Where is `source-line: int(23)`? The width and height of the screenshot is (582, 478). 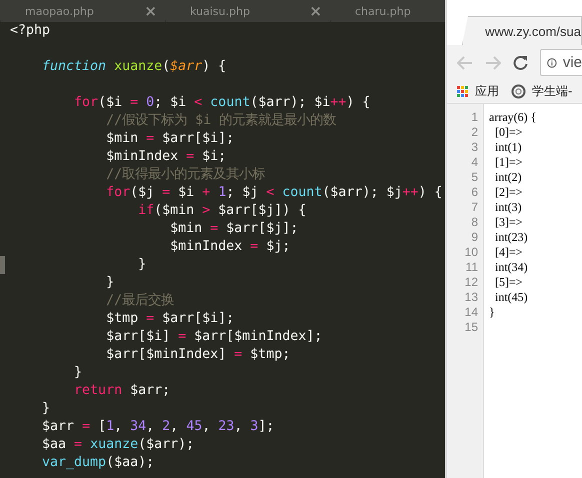 source-line: int(23) is located at coordinates (511, 237).